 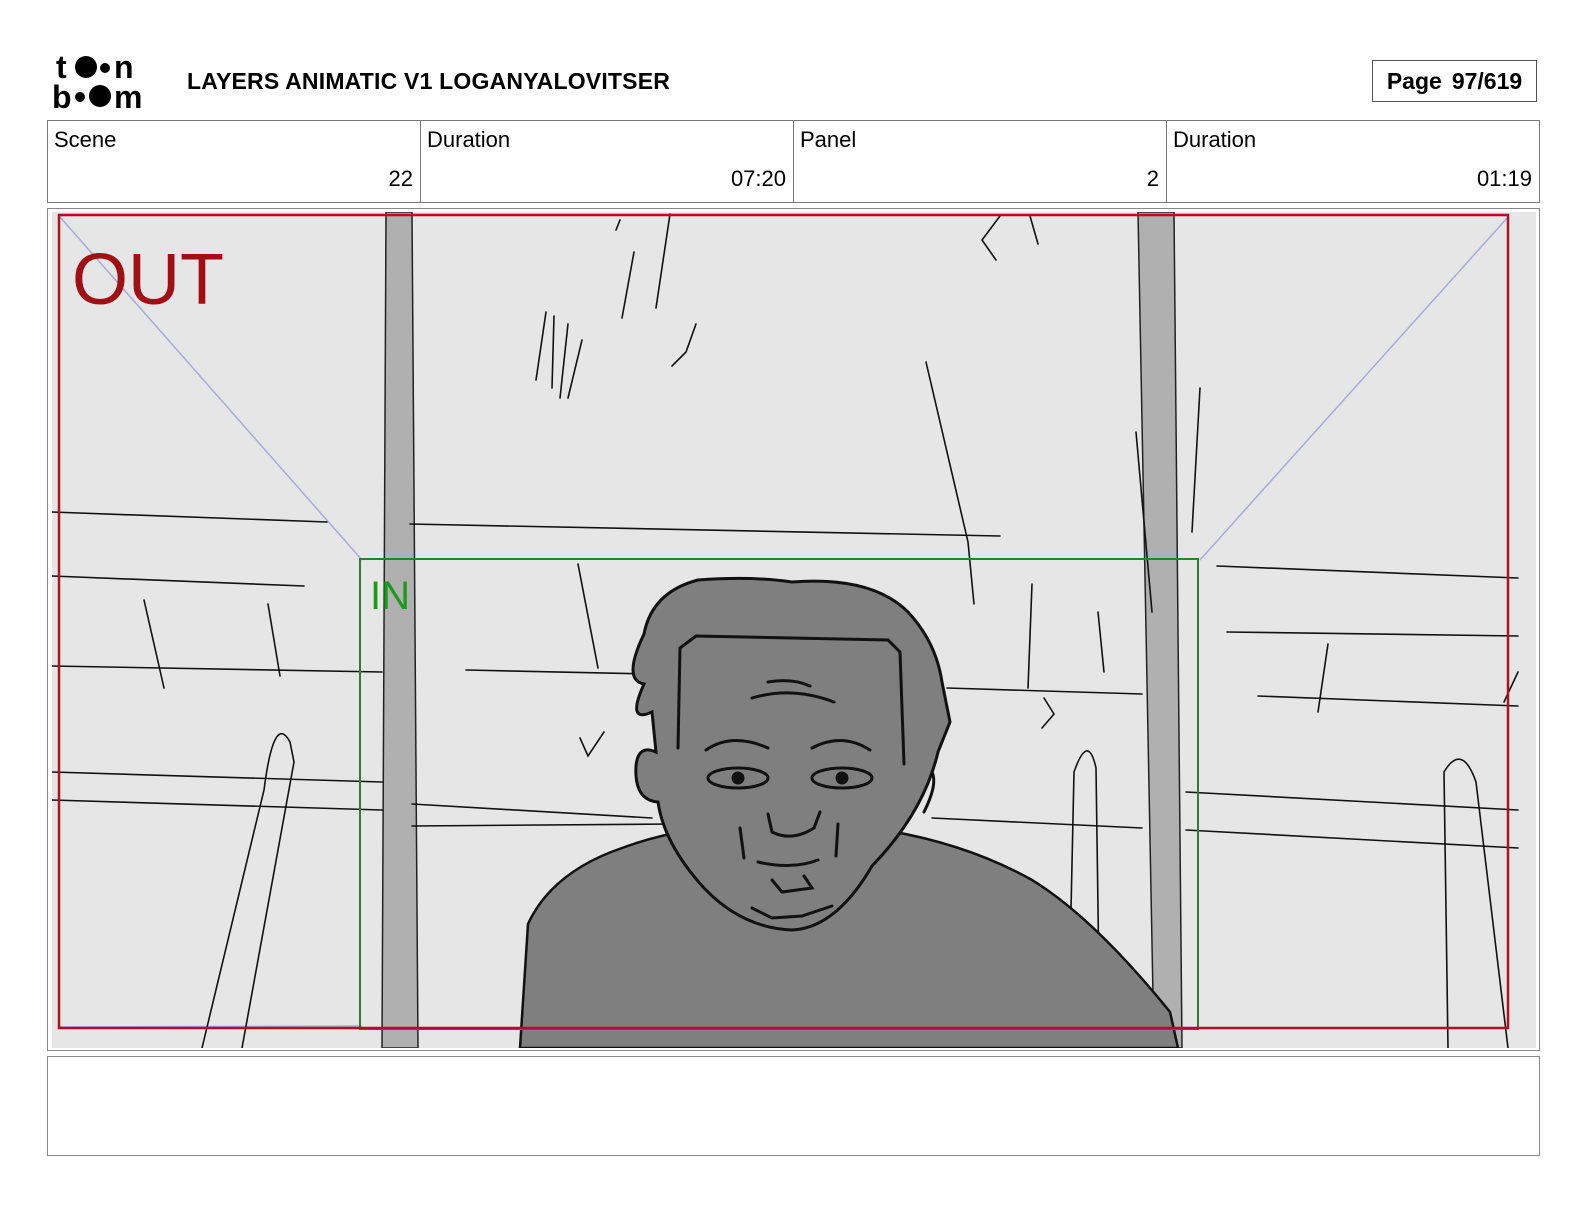 What do you see at coordinates (1353, 161) in the screenshot?
I see `panel-duration-cell: Duration 01:19` at bounding box center [1353, 161].